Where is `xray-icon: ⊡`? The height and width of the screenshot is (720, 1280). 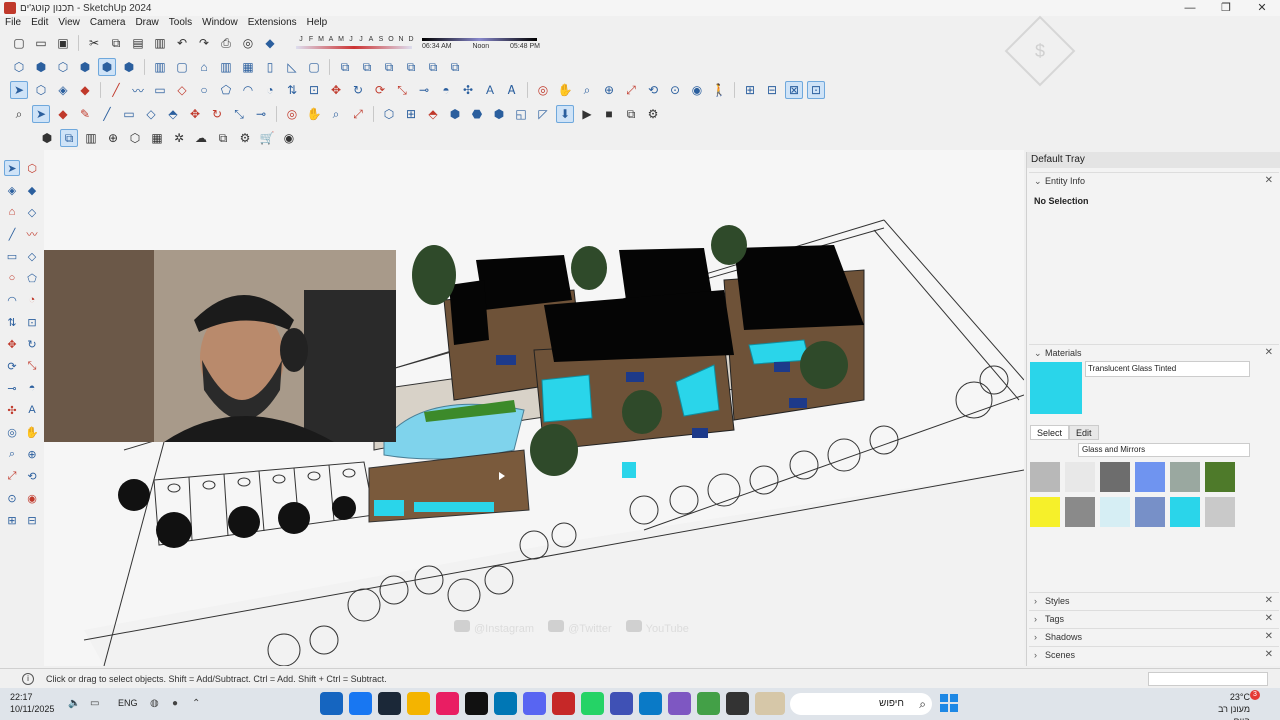
xray-icon: ⊡ is located at coordinates (816, 90).